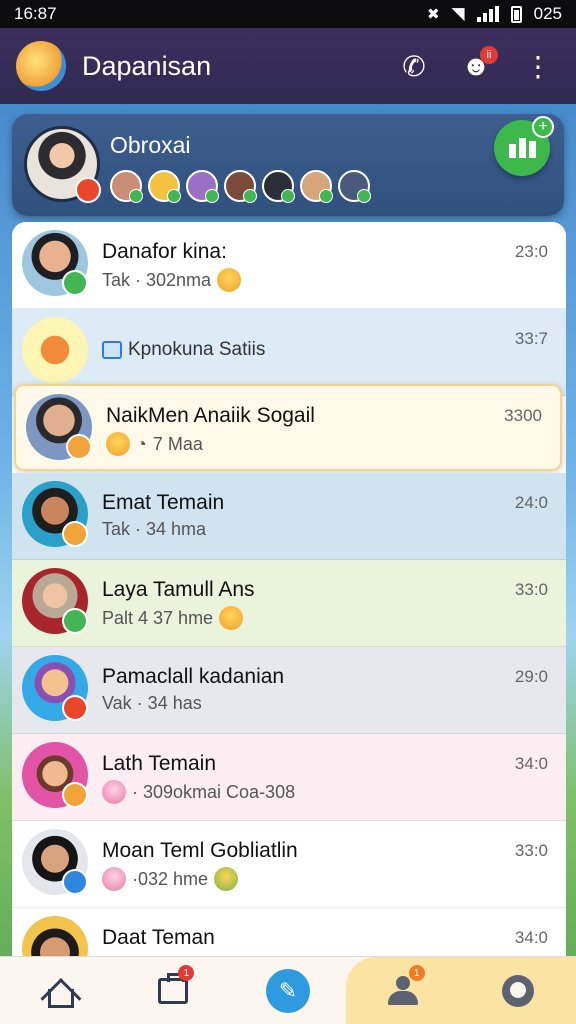 This screenshot has height=1024, width=576. Describe the element at coordinates (476, 66) in the screenshot. I see `notifications-button: ☻ ii` at that location.